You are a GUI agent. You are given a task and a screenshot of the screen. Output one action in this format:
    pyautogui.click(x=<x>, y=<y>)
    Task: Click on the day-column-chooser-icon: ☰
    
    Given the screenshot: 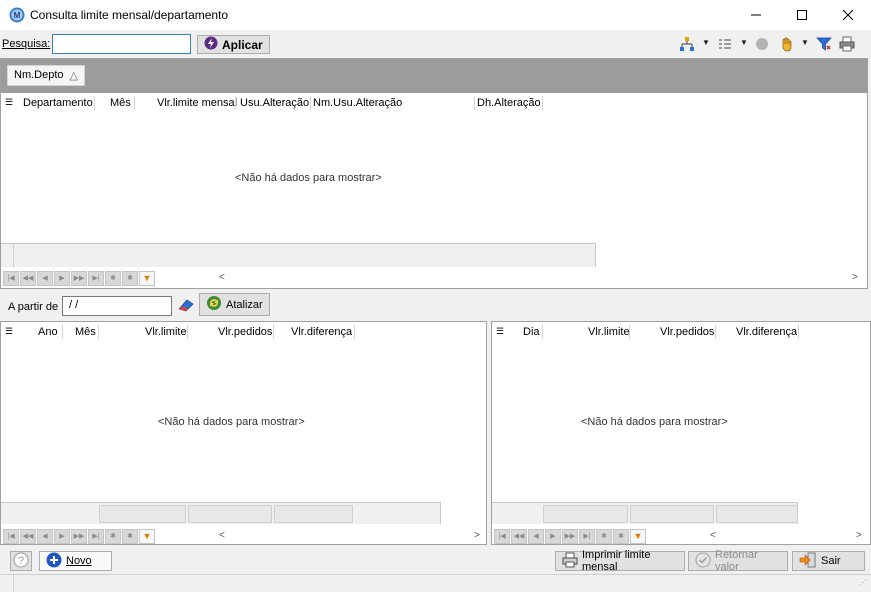 What is the action you would take?
    pyautogui.click(x=500, y=331)
    